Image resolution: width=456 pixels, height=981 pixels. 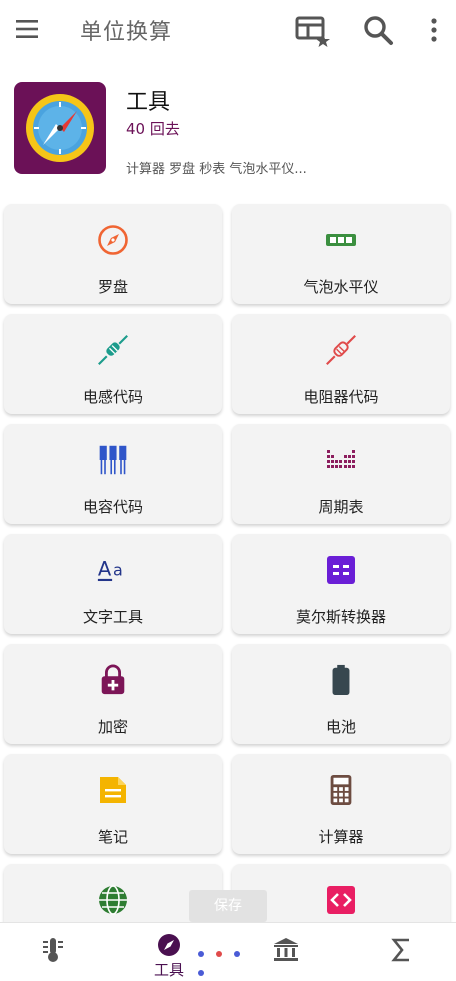 I want to click on tool-card-notes: 笔记, so click(x=113, y=804).